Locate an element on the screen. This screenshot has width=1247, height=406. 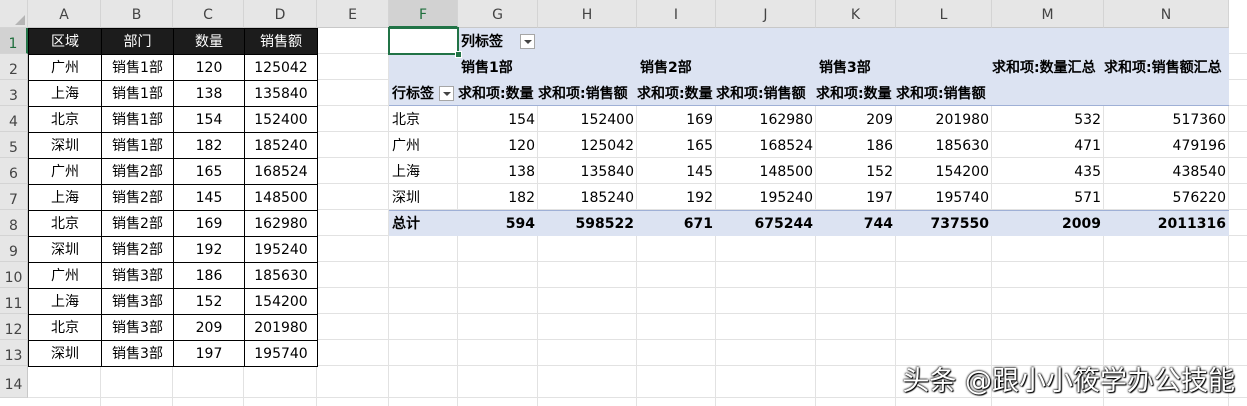
pivot-total-label: 总计 is located at coordinates (423, 223).